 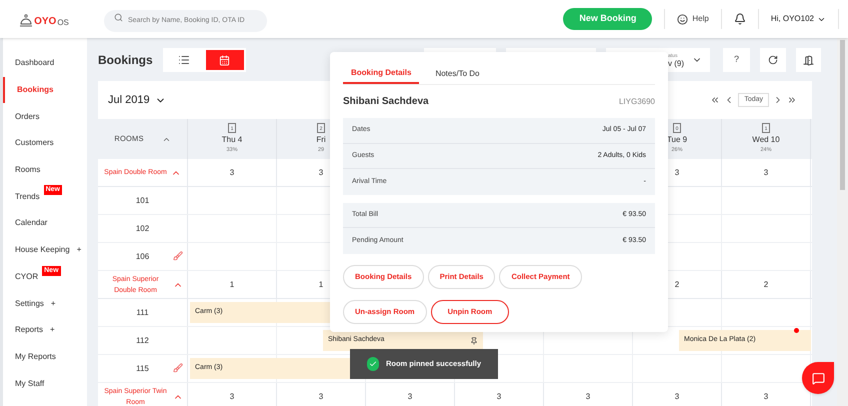 I want to click on sidebar-item: House Keeping +, so click(x=45, y=250).